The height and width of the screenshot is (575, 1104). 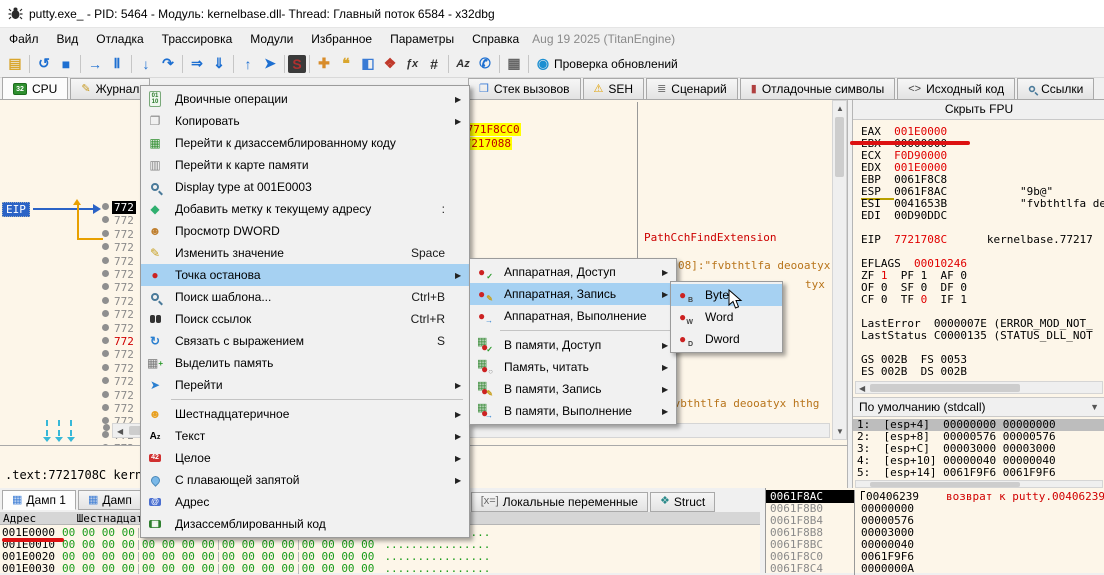 What do you see at coordinates (341, 39) in the screenshot?
I see `menubar-item-5: Избранное` at bounding box center [341, 39].